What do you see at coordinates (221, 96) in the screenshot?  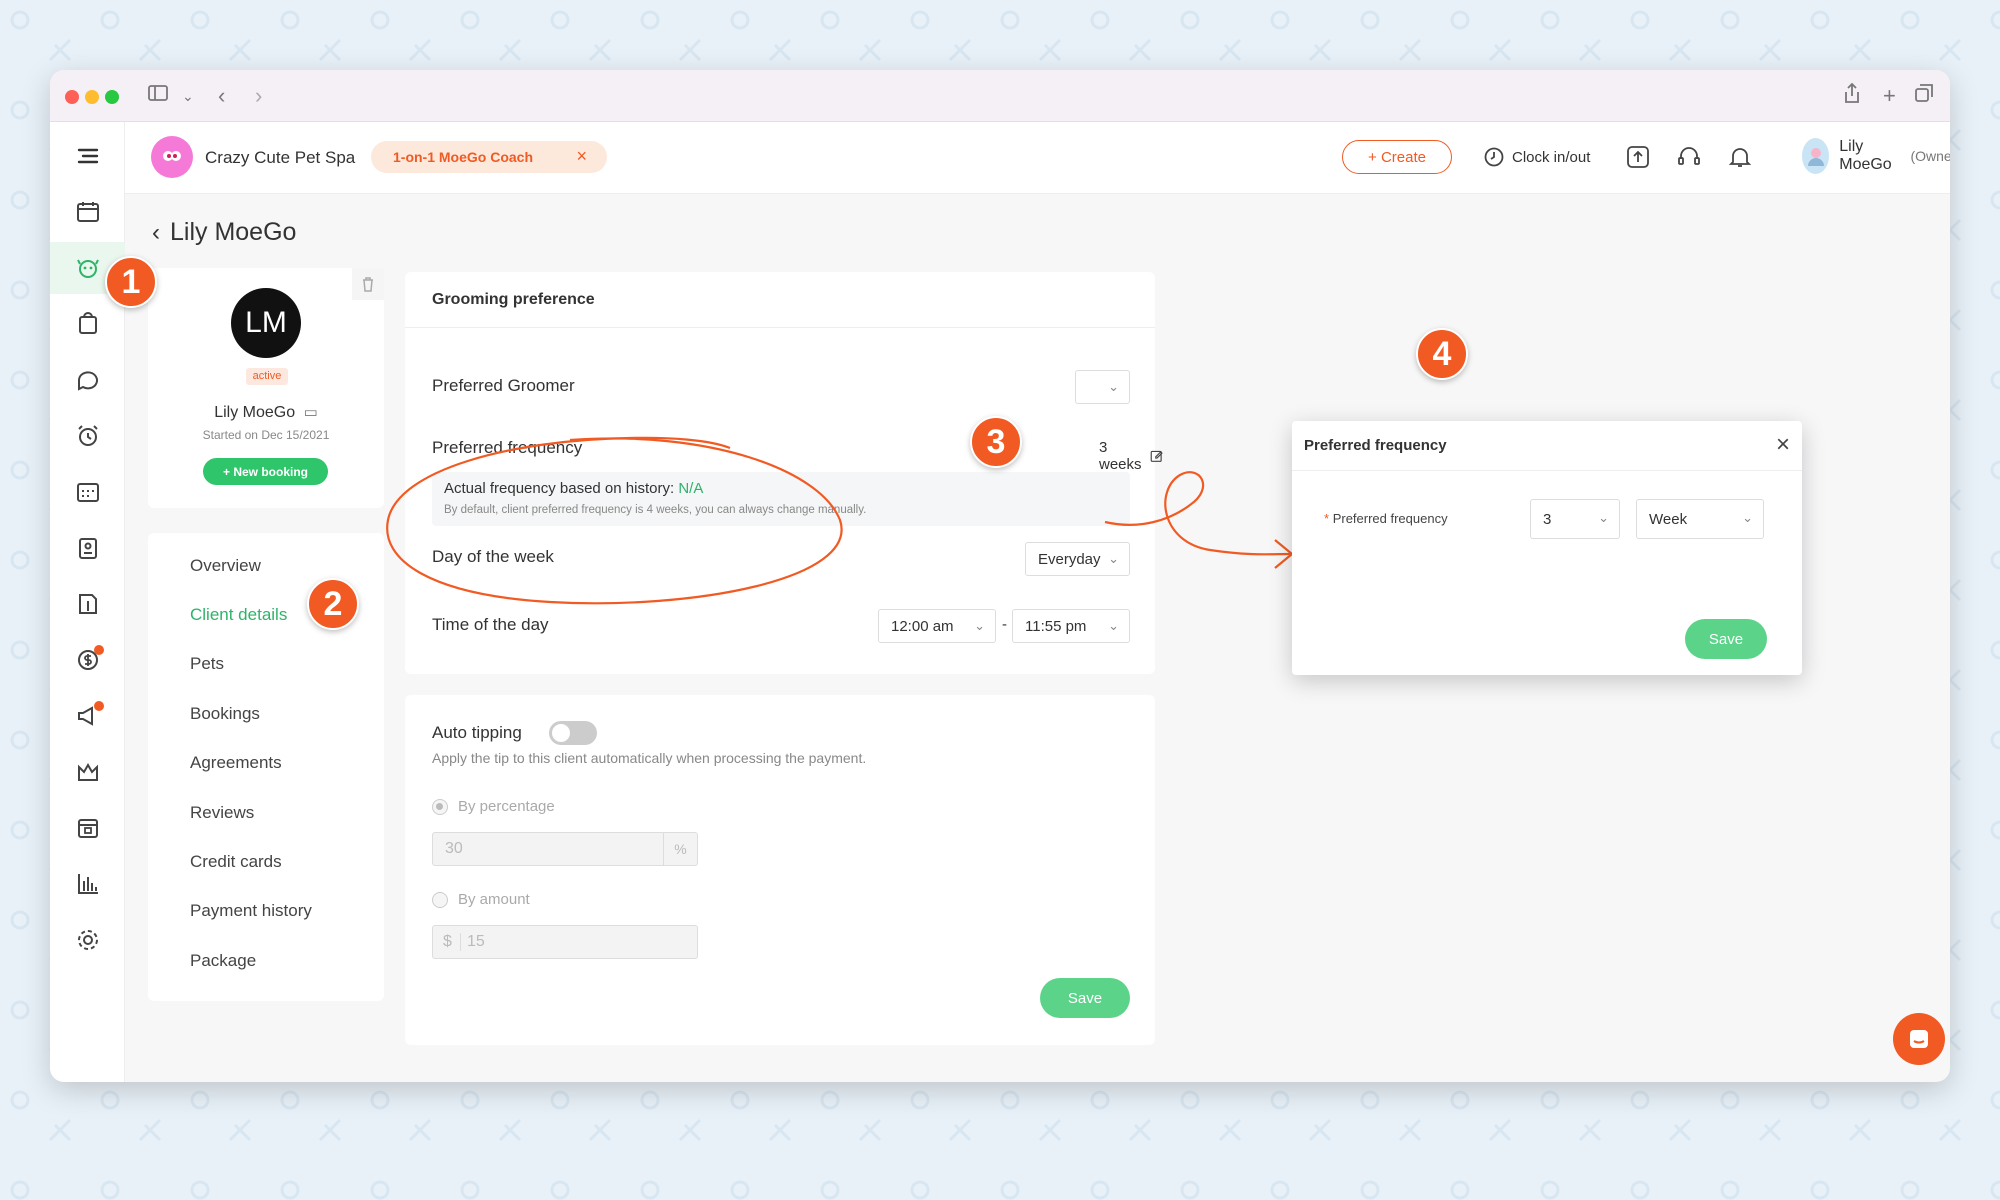 I see `back-arrow-icon: ‹` at bounding box center [221, 96].